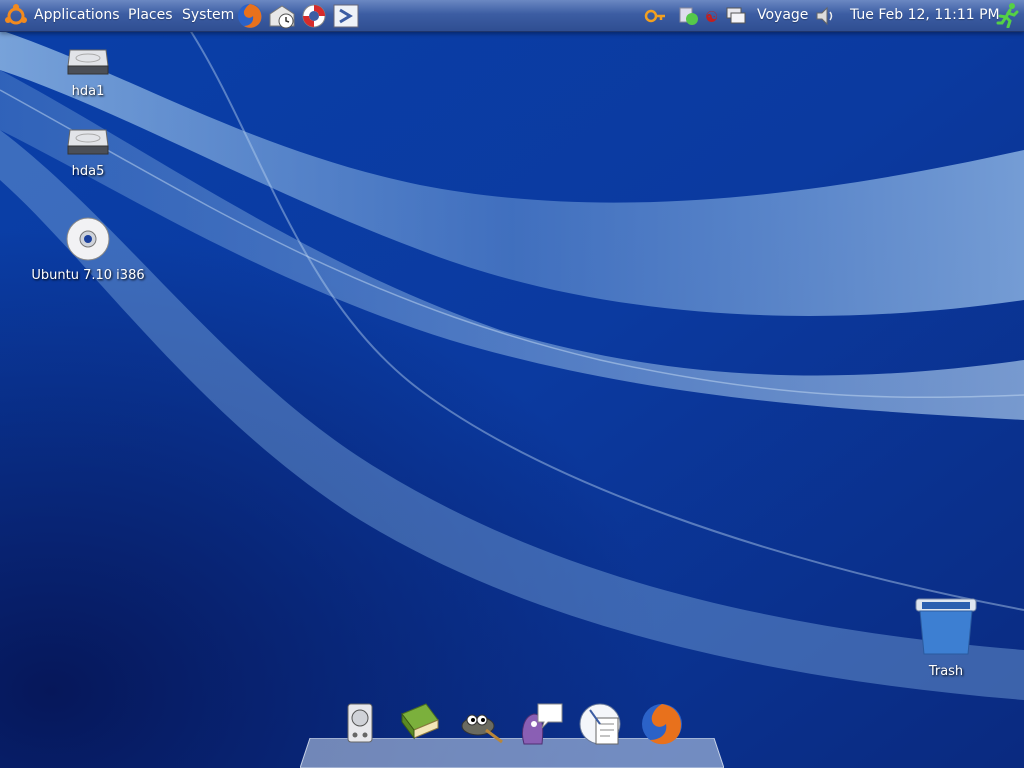 Image resolution: width=1024 pixels, height=768 pixels. I want to click on evolution-mail-icon, so click(282, 16).